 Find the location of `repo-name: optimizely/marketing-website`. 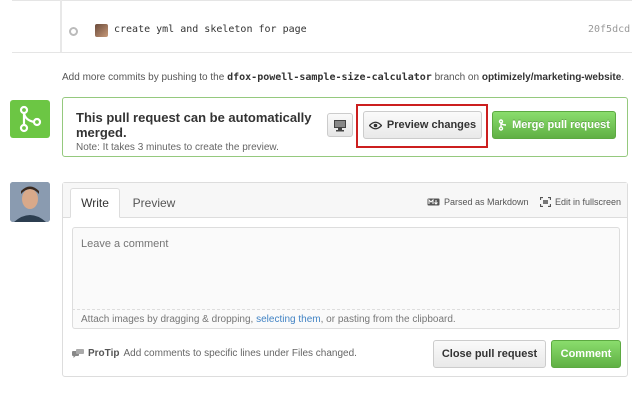

repo-name: optimizely/marketing-website is located at coordinates (551, 77).